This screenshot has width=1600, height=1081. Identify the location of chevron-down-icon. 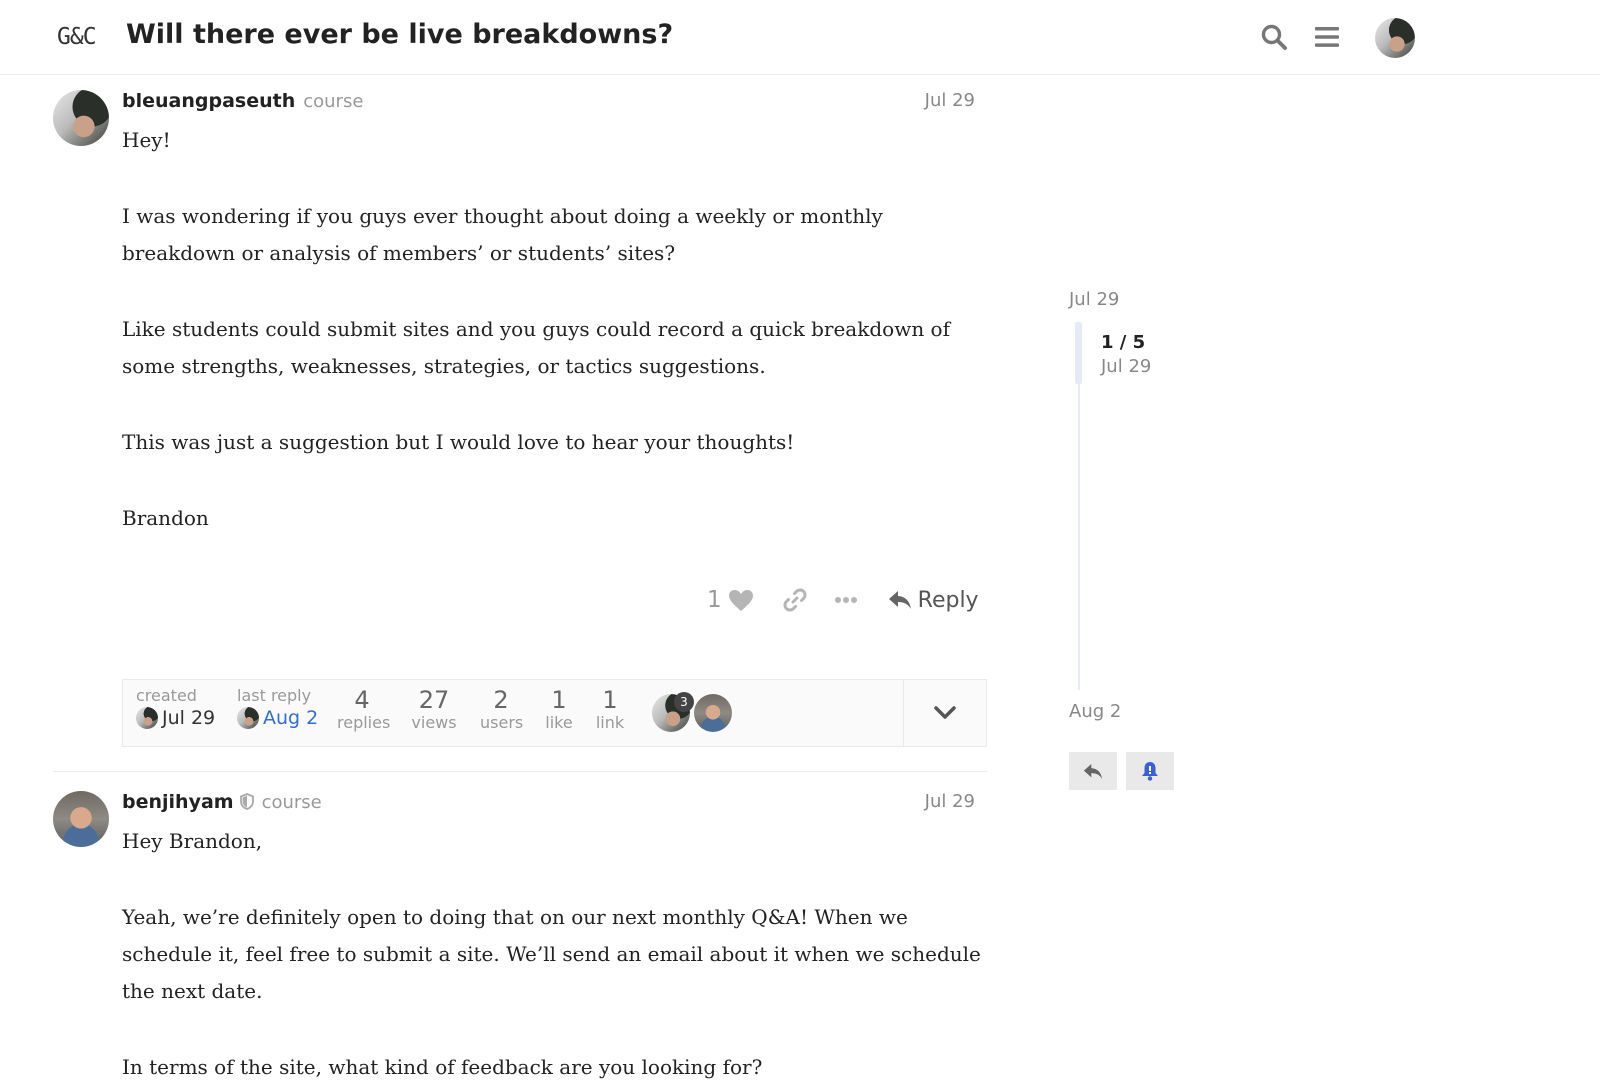
(945, 712).